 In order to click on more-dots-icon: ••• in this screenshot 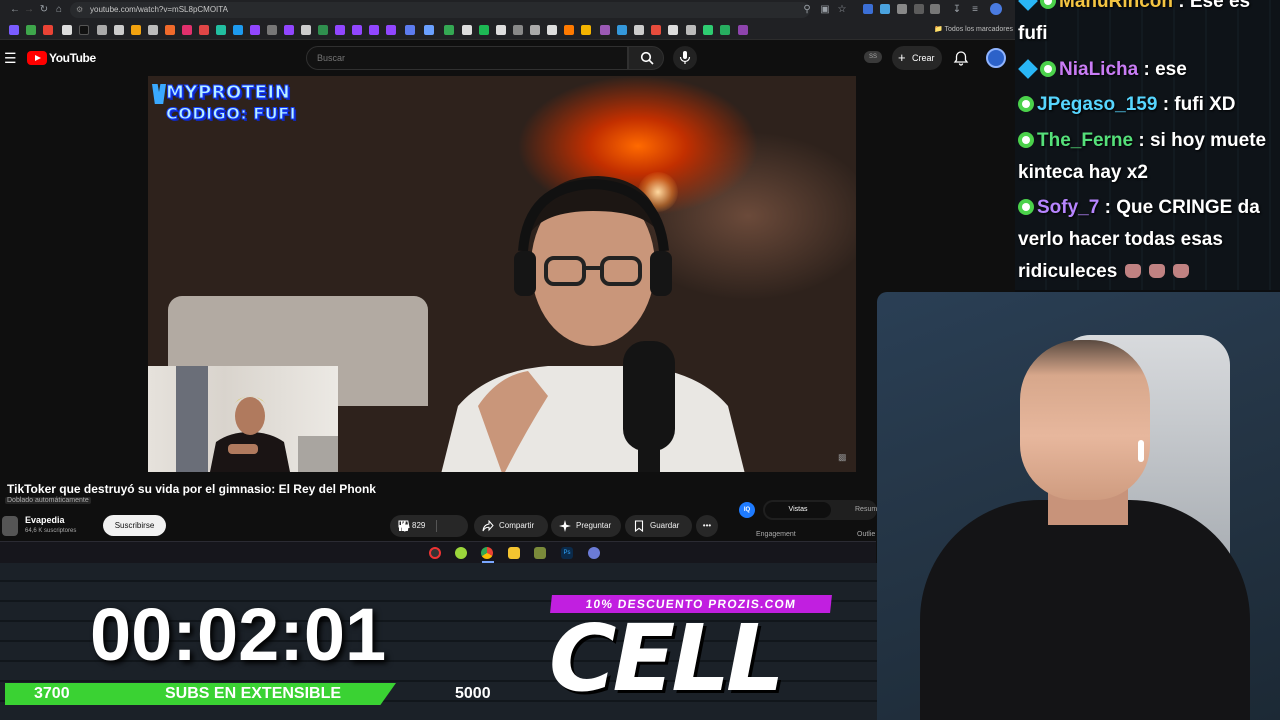, I will do `click(707, 525)`.